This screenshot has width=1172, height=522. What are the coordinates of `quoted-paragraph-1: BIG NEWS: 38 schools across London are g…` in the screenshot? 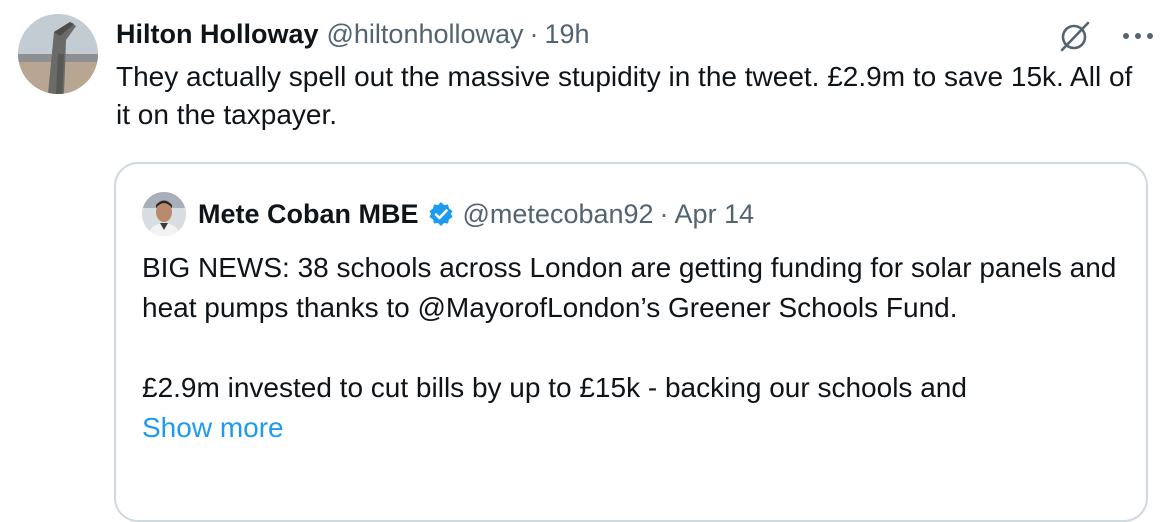 It's located at (629, 287).